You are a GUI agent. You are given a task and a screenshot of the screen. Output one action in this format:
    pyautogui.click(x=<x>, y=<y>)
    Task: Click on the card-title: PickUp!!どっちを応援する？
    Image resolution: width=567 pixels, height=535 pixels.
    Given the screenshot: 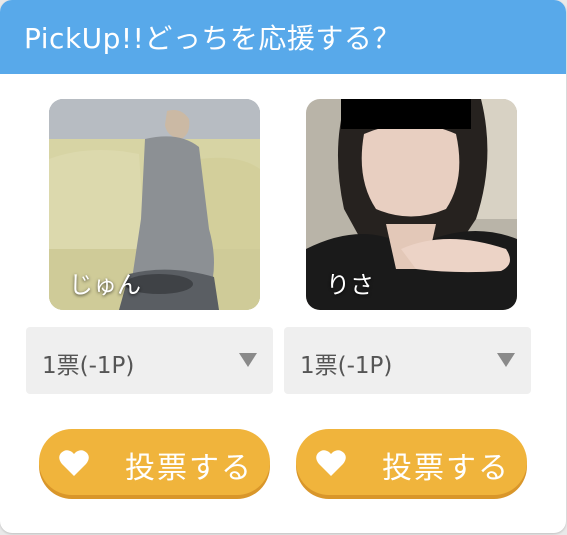 What is the action you would take?
    pyautogui.click(x=212, y=38)
    